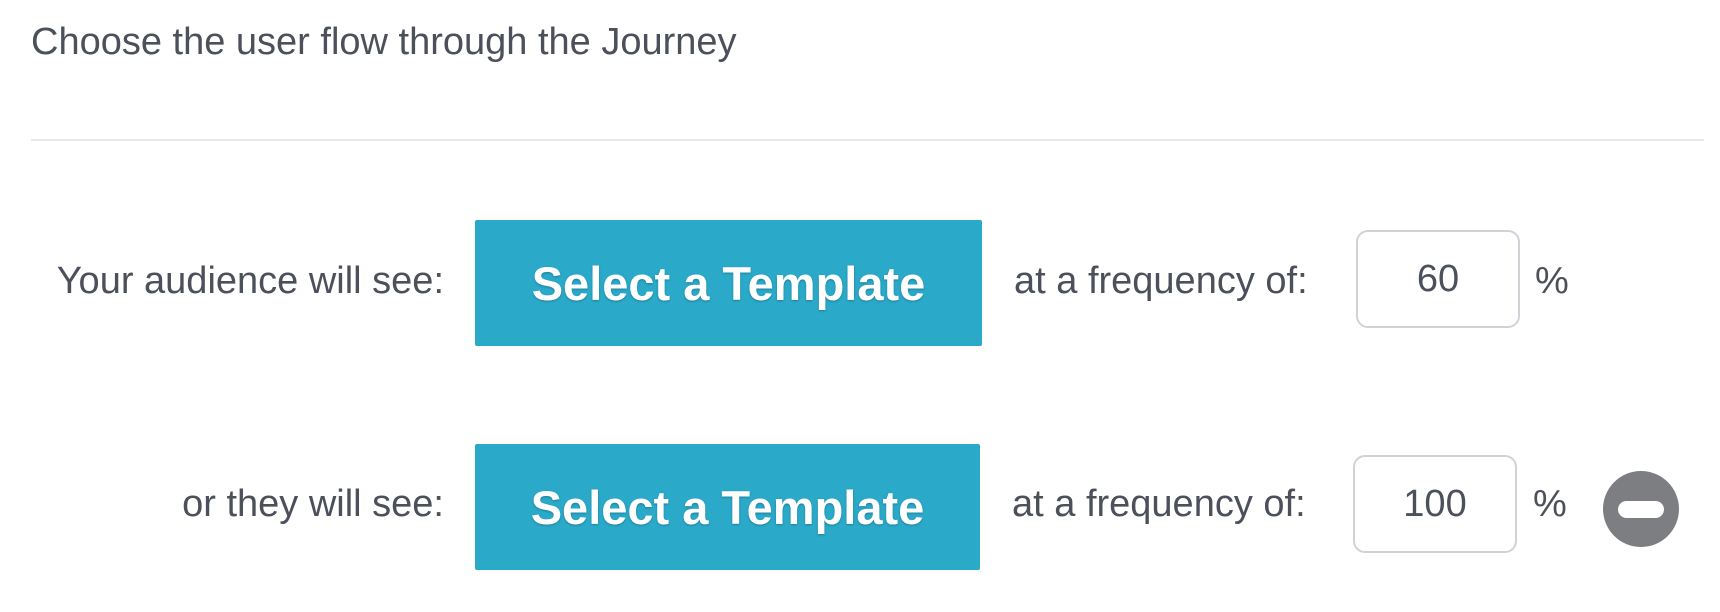 This screenshot has width=1720, height=612. I want to click on row-2-label: or they will see:, so click(313, 504).